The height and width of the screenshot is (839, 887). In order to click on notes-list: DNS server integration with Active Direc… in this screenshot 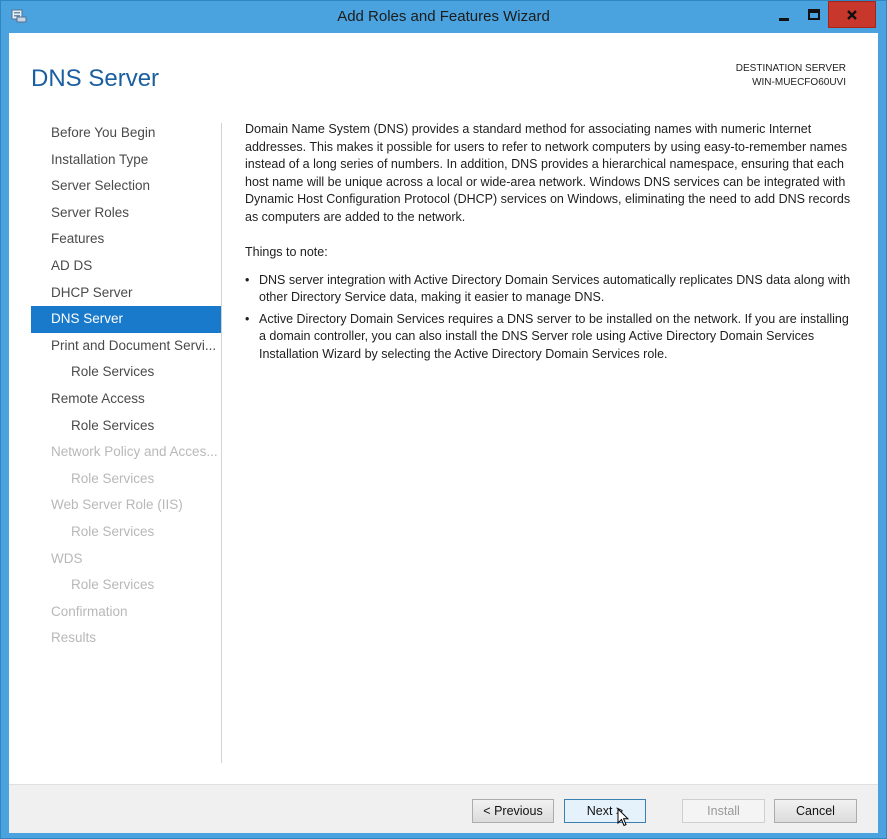, I will do `click(551, 318)`.